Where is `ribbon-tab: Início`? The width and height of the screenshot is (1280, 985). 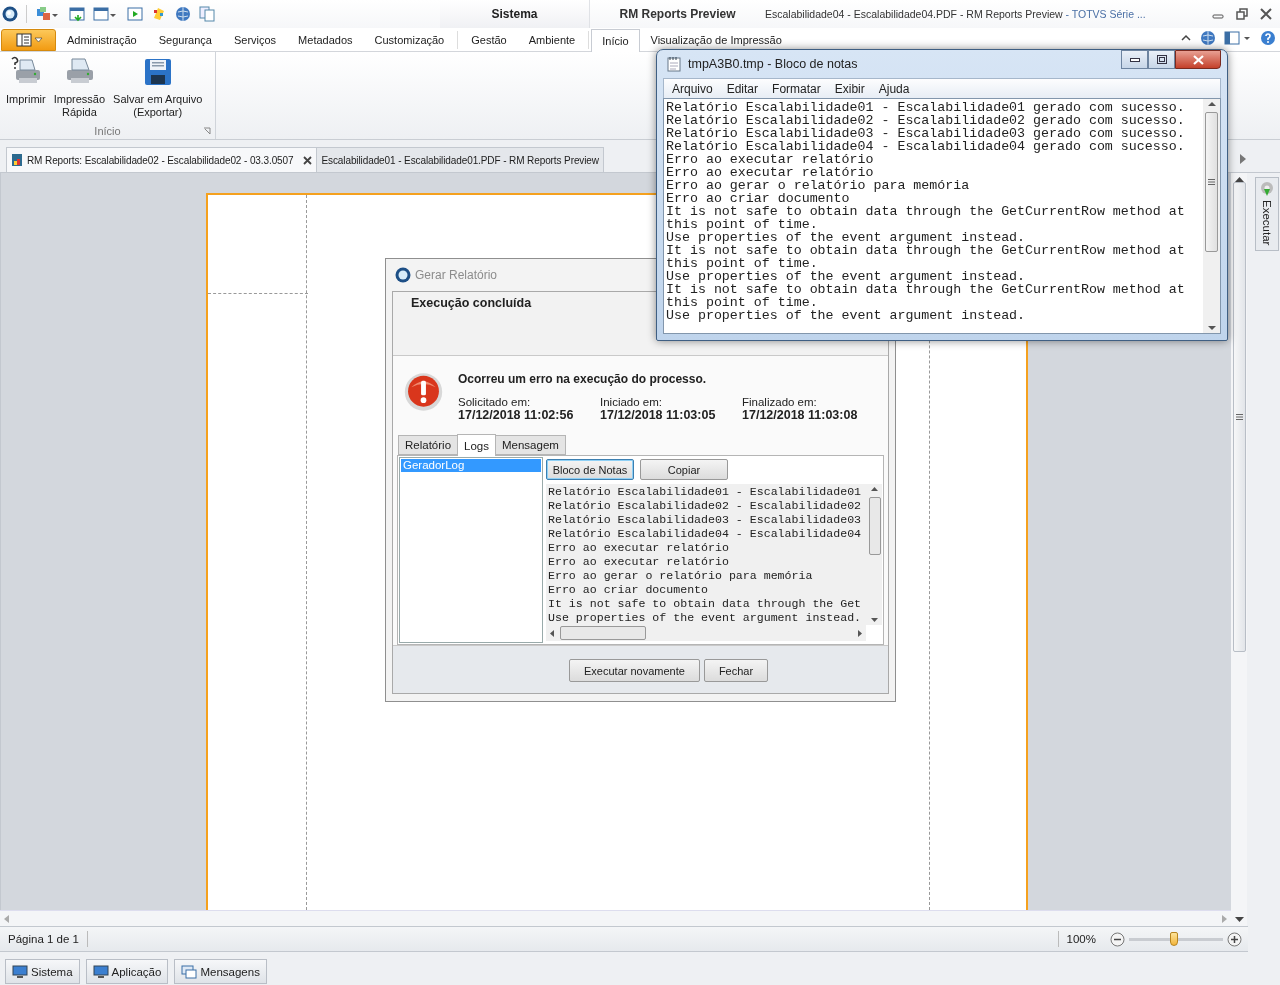 ribbon-tab: Início is located at coordinates (615, 40).